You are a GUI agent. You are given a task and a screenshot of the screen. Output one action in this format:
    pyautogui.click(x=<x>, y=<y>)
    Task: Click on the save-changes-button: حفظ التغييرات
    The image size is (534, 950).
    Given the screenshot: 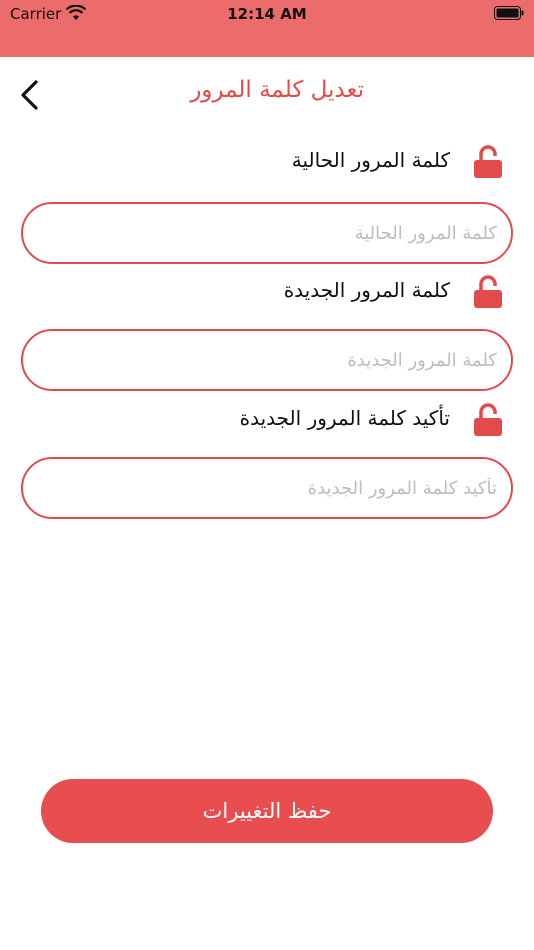 What is the action you would take?
    pyautogui.click(x=267, y=811)
    